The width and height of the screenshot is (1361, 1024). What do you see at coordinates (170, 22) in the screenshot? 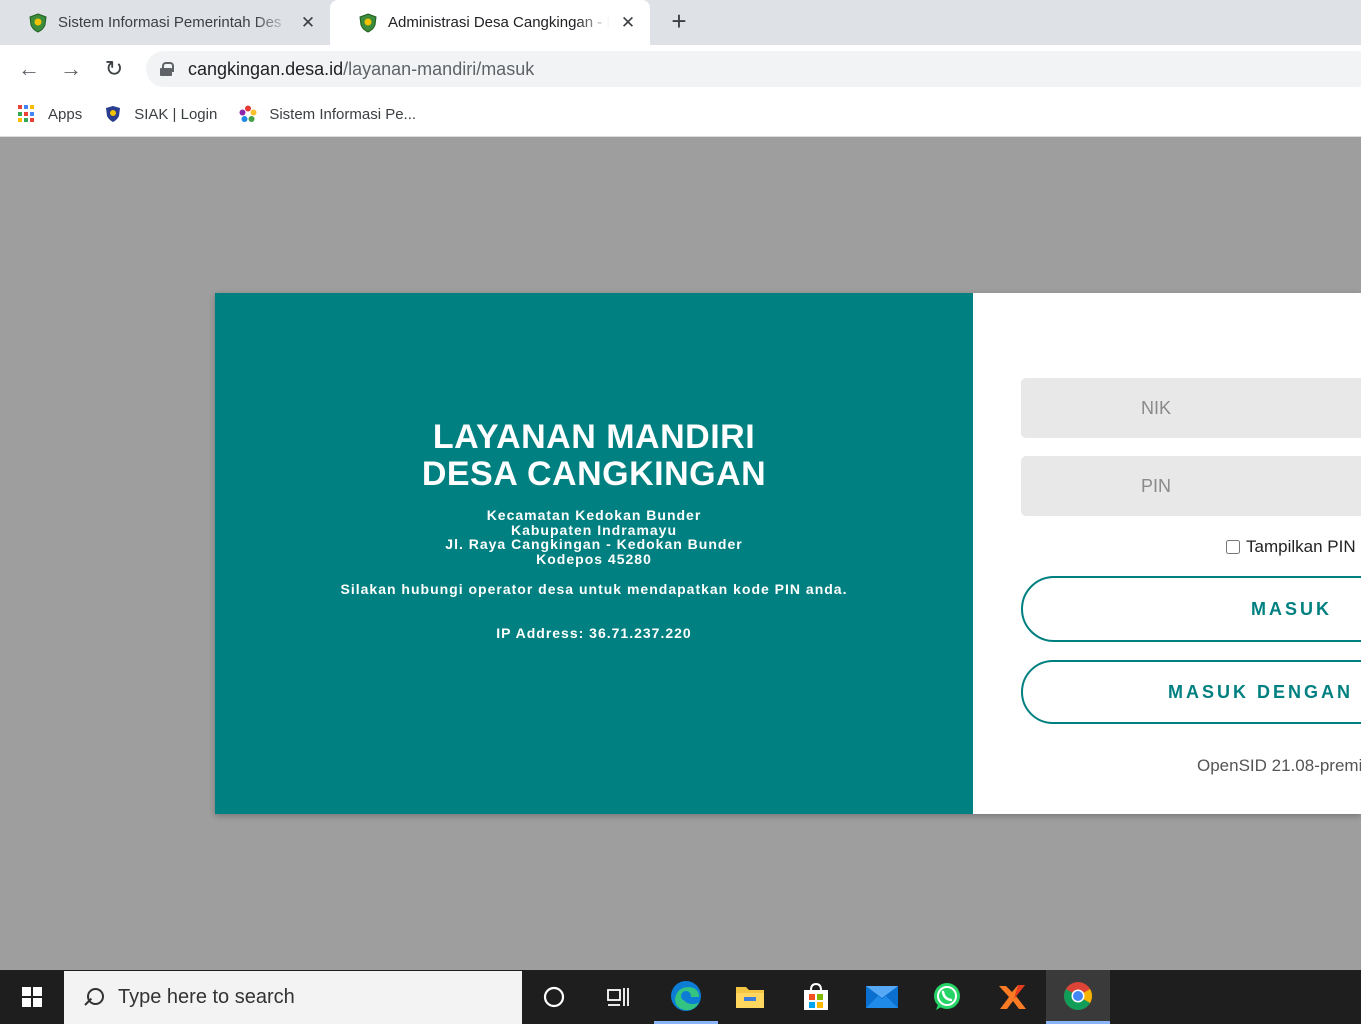
I see `tab-title: Sistem Informasi Pemerintah Des` at bounding box center [170, 22].